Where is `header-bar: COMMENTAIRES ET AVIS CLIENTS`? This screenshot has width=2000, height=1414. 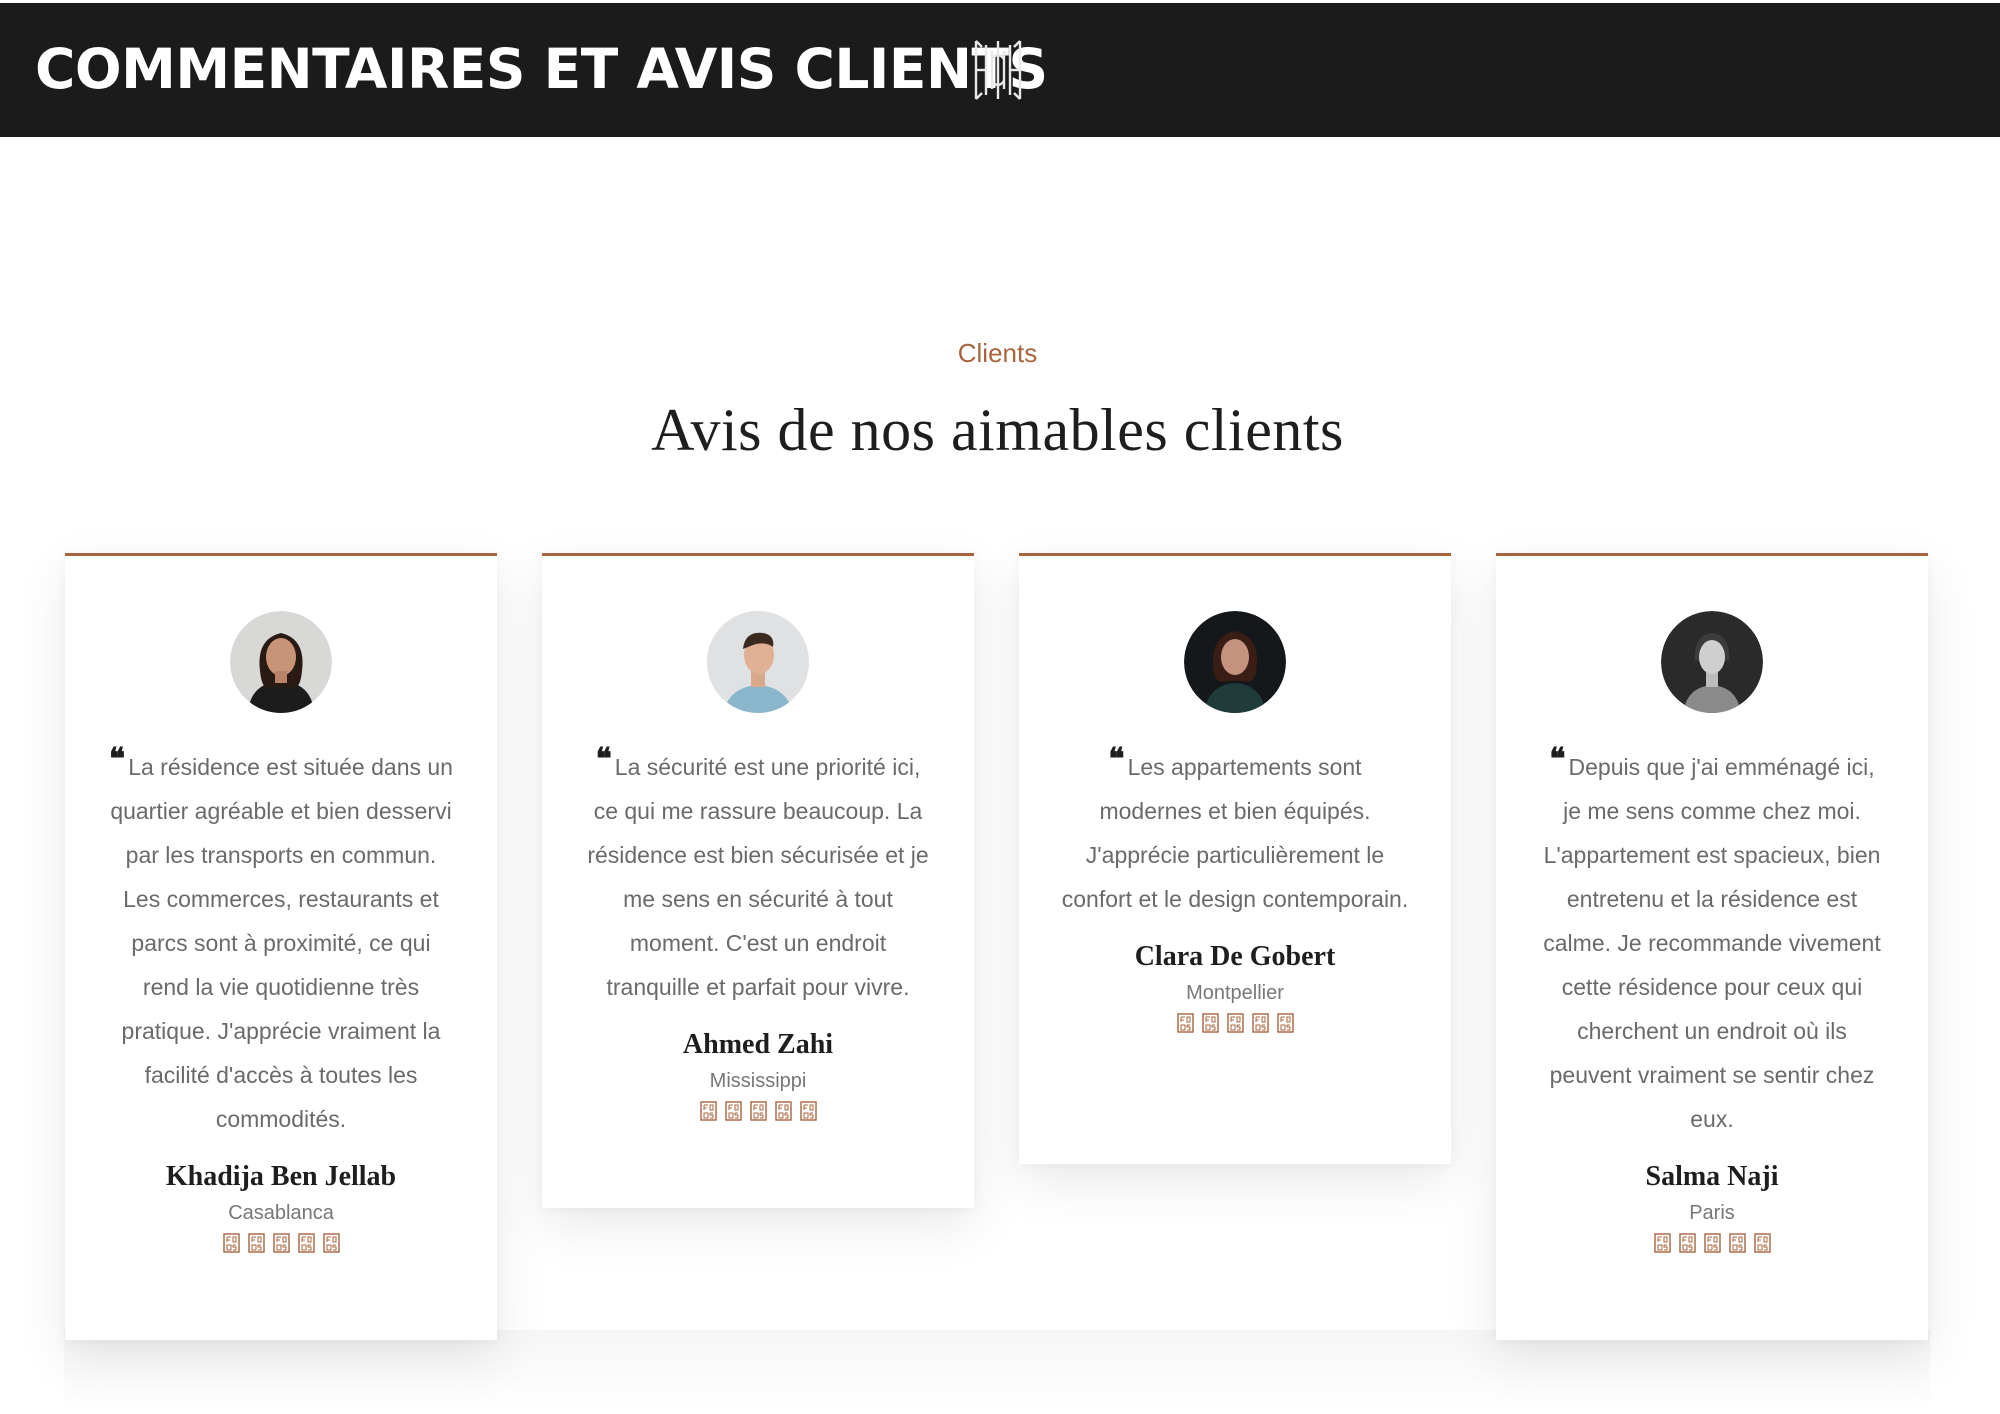
header-bar: COMMENTAIRES ET AVIS CLIENTS is located at coordinates (1000, 70).